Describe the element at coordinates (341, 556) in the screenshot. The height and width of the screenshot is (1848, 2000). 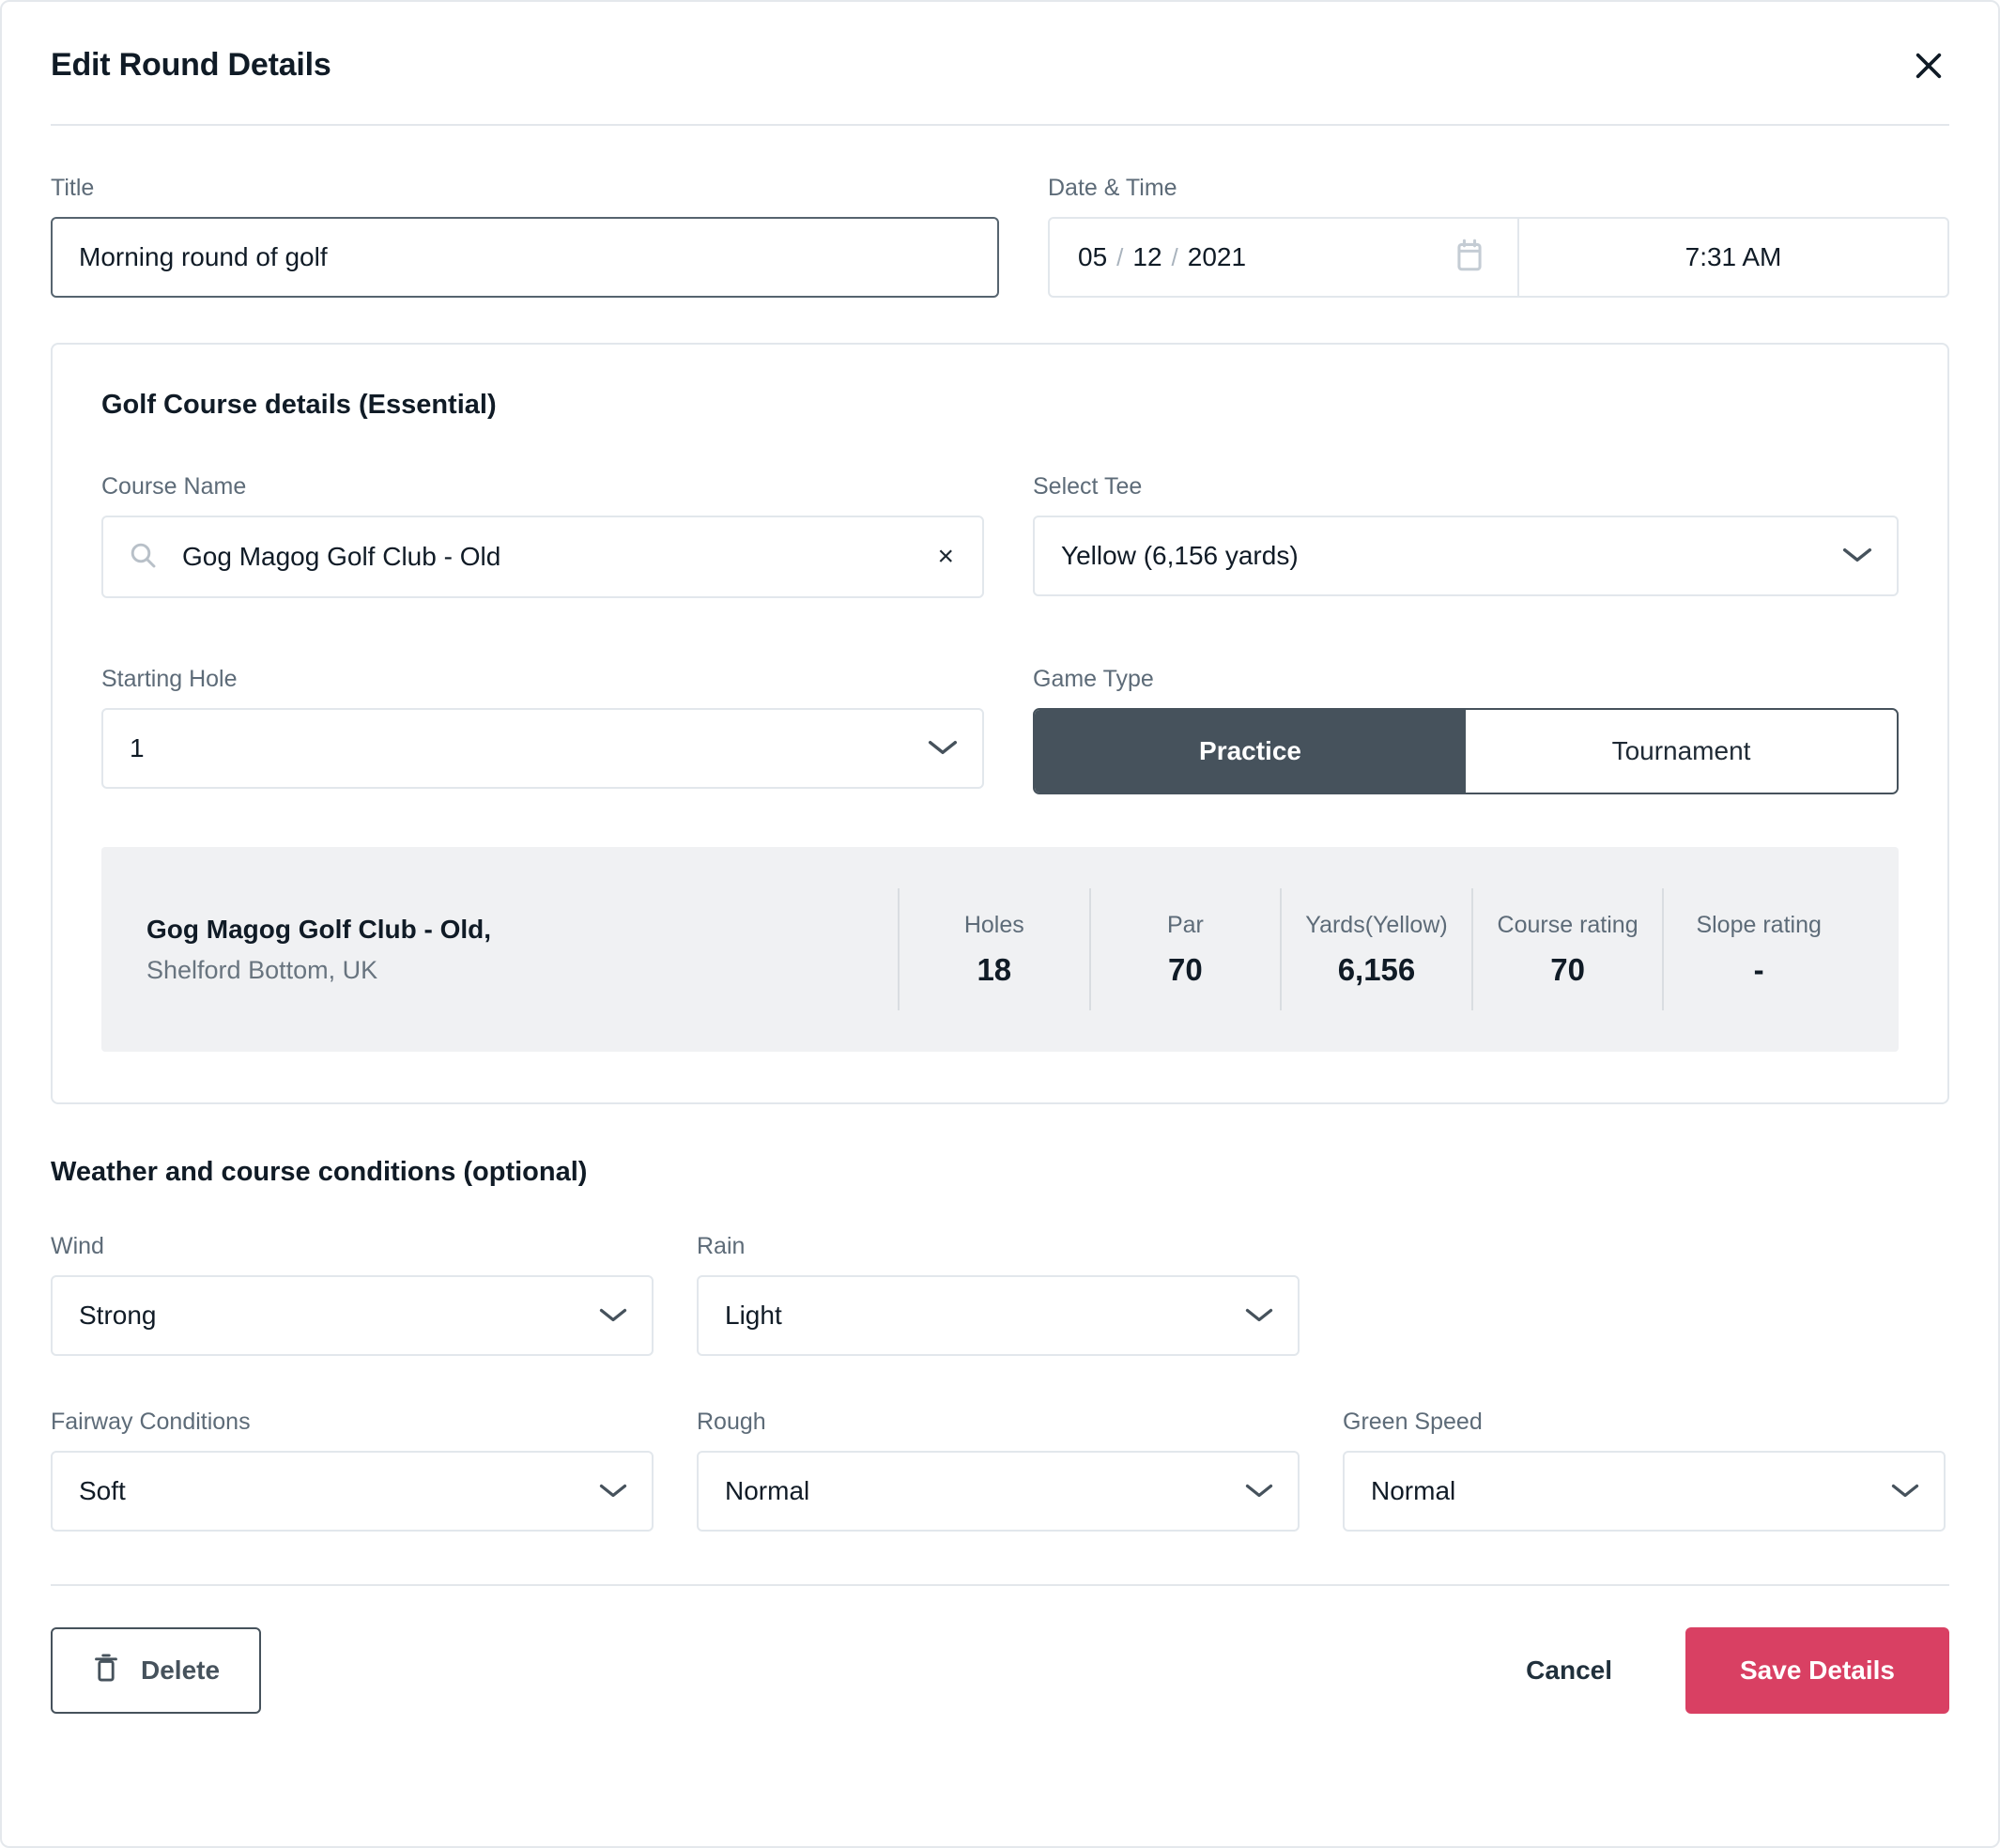
I see `course-name-value: Gog Magog Golf Club - Old` at that location.